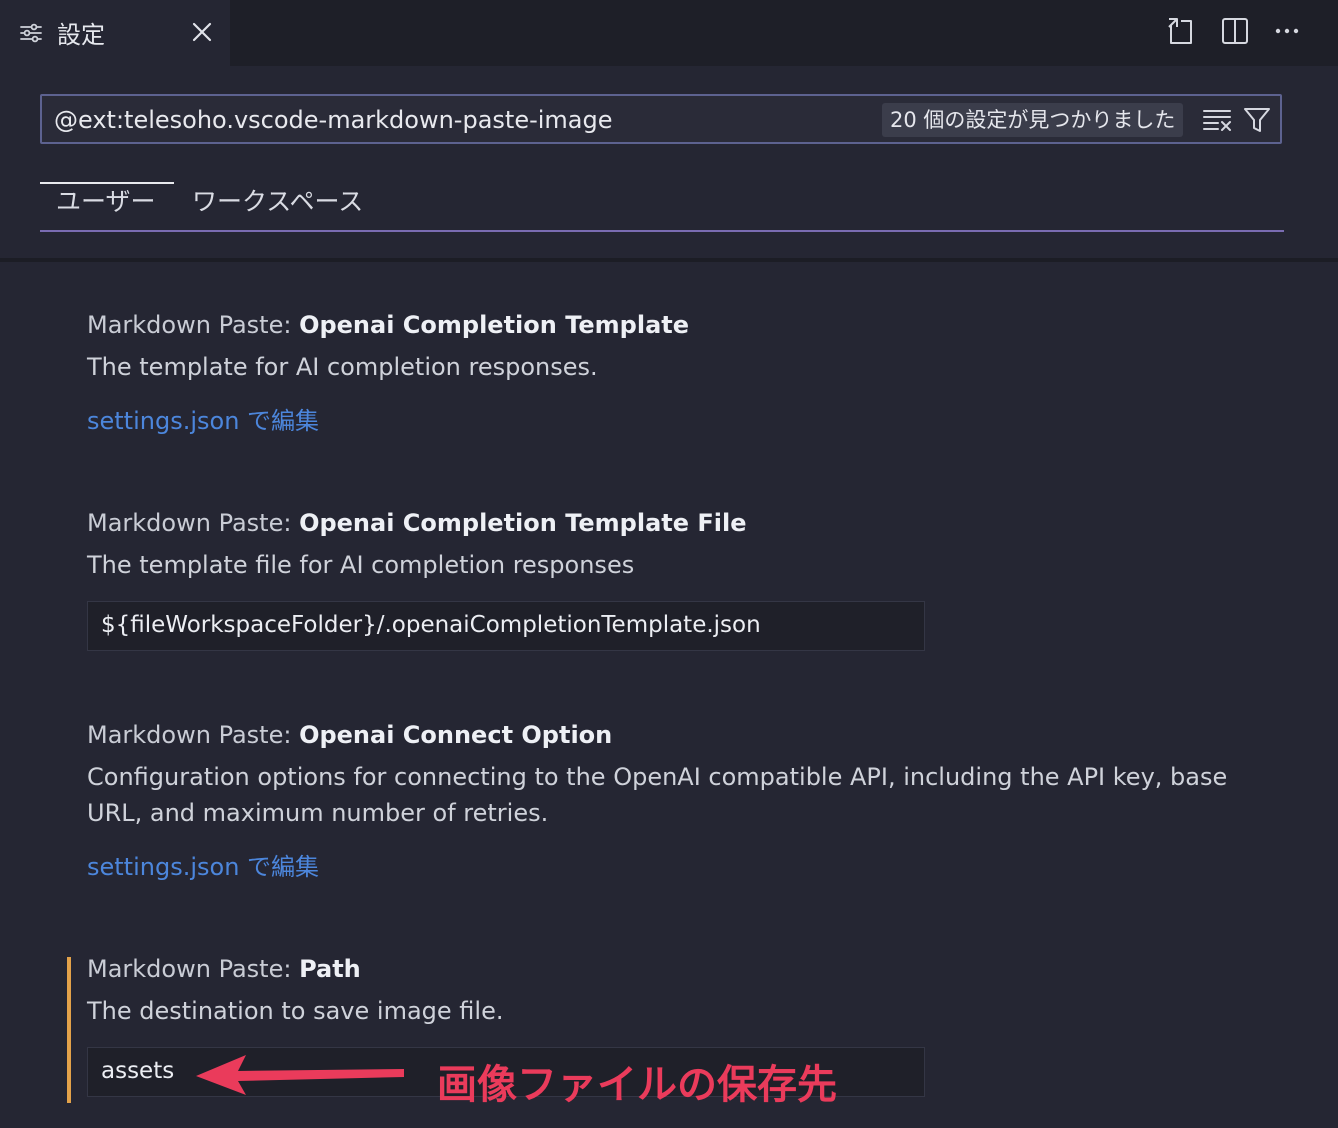 This screenshot has width=1338, height=1128. What do you see at coordinates (106, 200) in the screenshot?
I see `tab-user: ユーザー` at bounding box center [106, 200].